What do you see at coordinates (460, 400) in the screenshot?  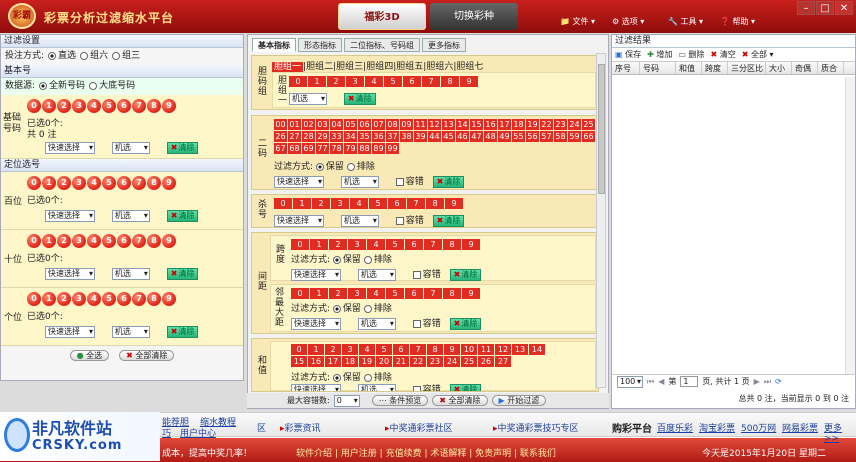 I see `clear-all-conditions-button: ✖ 全部清除` at bounding box center [460, 400].